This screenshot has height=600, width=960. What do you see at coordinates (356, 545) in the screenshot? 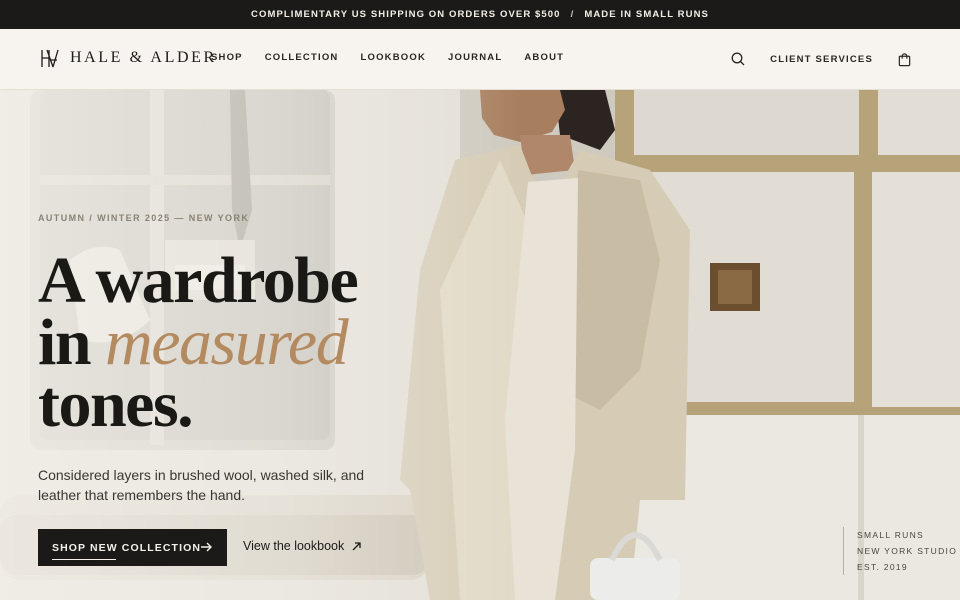
I see `arrow-up-right-icon` at bounding box center [356, 545].